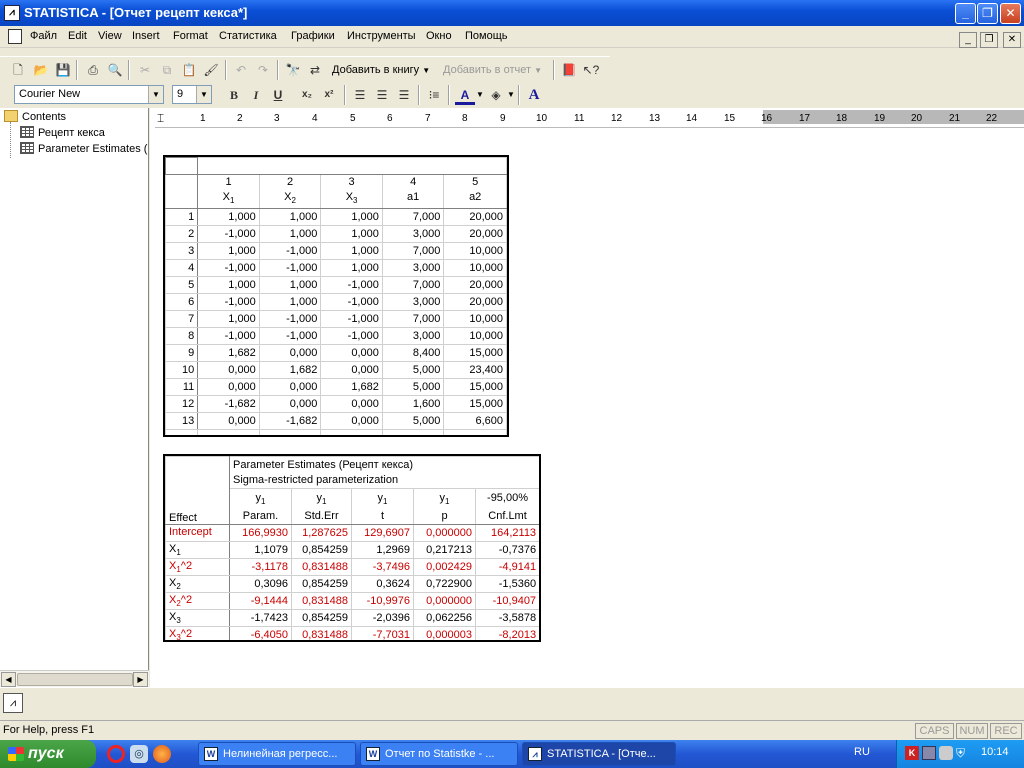  What do you see at coordinates (965, 13) in the screenshot?
I see `minimize-button: _` at bounding box center [965, 13].